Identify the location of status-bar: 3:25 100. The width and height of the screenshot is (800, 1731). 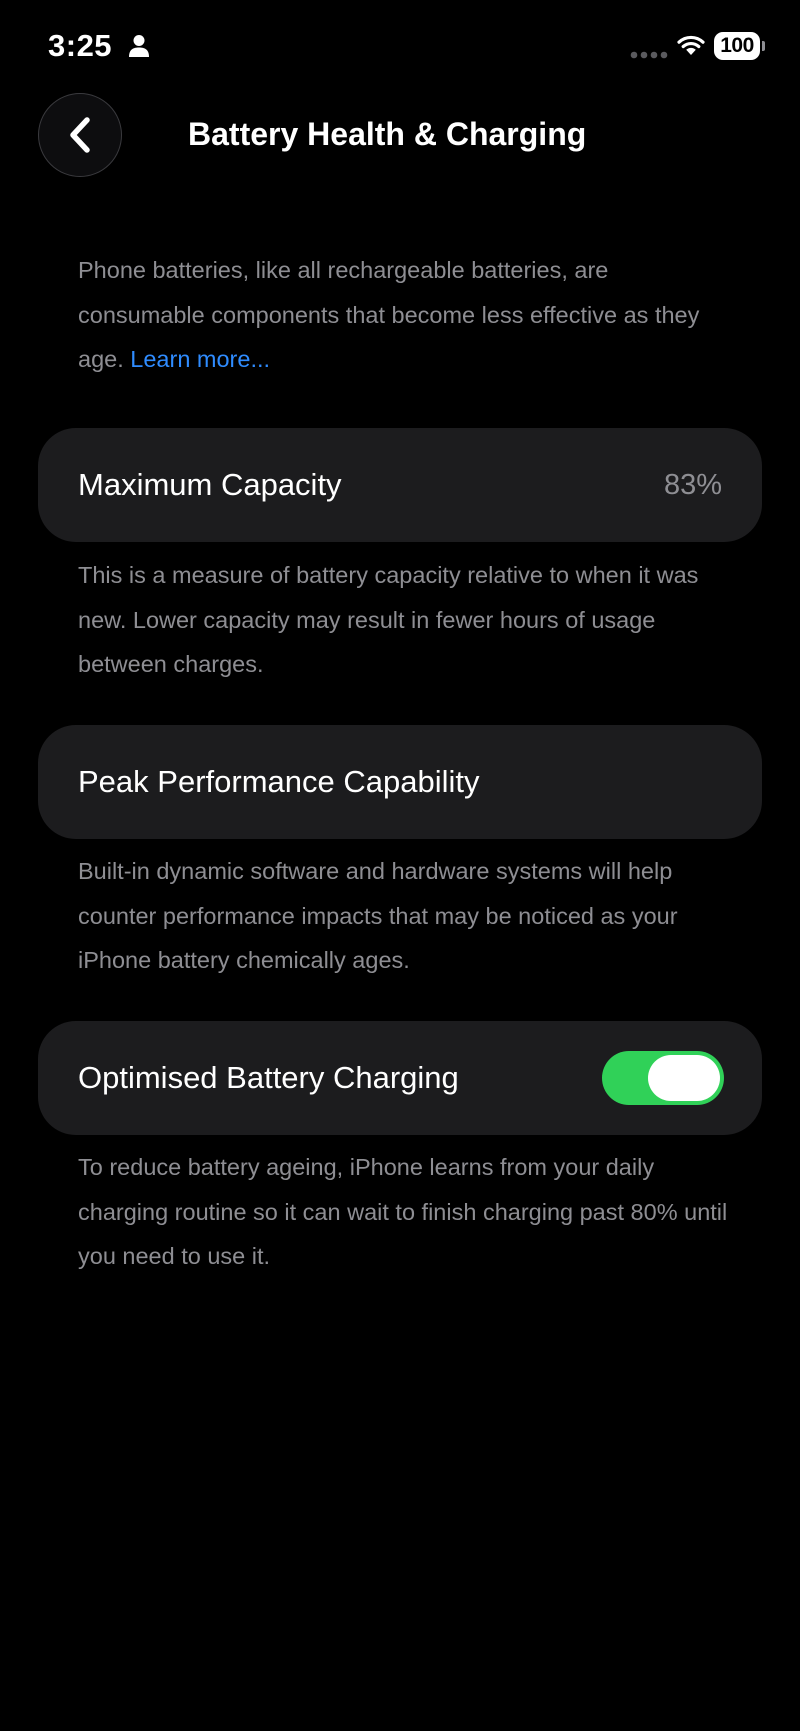
(400, 48).